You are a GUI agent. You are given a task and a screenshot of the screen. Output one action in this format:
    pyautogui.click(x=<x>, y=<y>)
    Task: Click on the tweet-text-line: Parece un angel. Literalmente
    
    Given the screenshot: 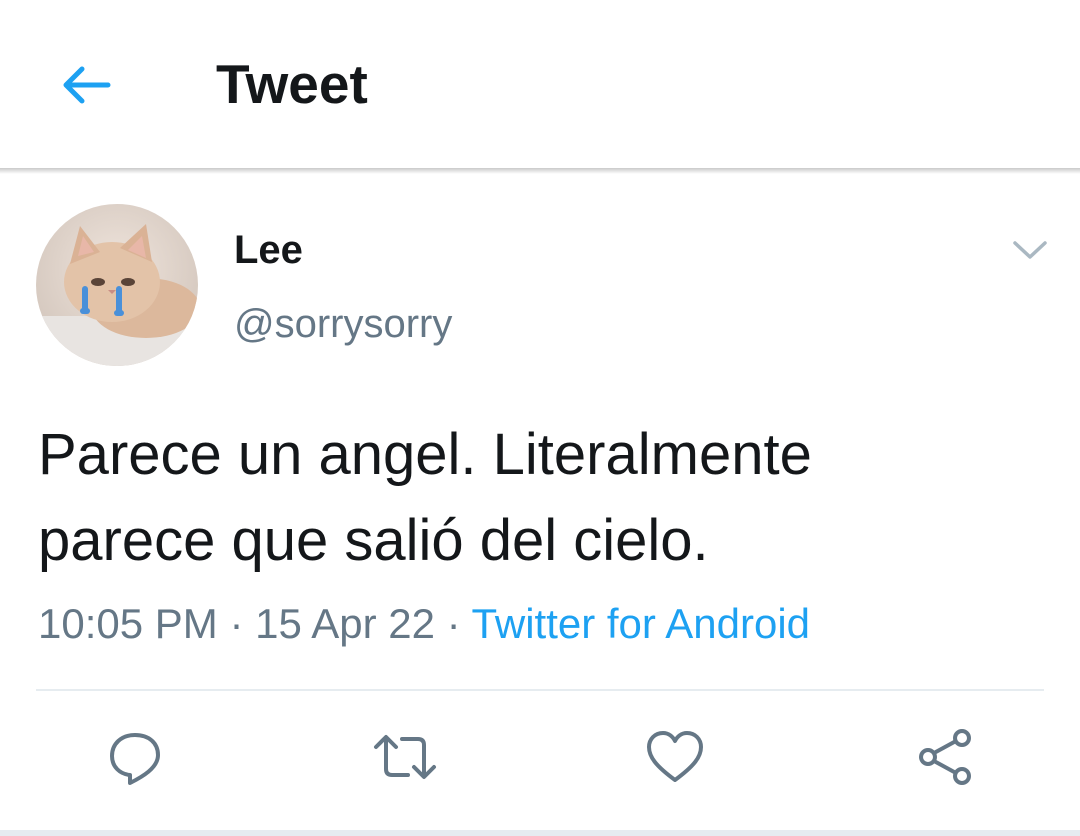 What is the action you would take?
    pyautogui.click(x=425, y=454)
    